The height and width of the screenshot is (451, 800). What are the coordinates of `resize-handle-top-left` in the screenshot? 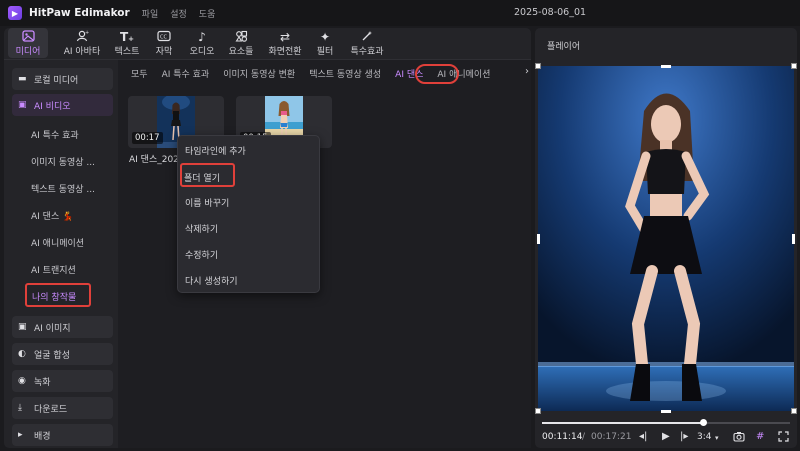 It's located at (538, 66).